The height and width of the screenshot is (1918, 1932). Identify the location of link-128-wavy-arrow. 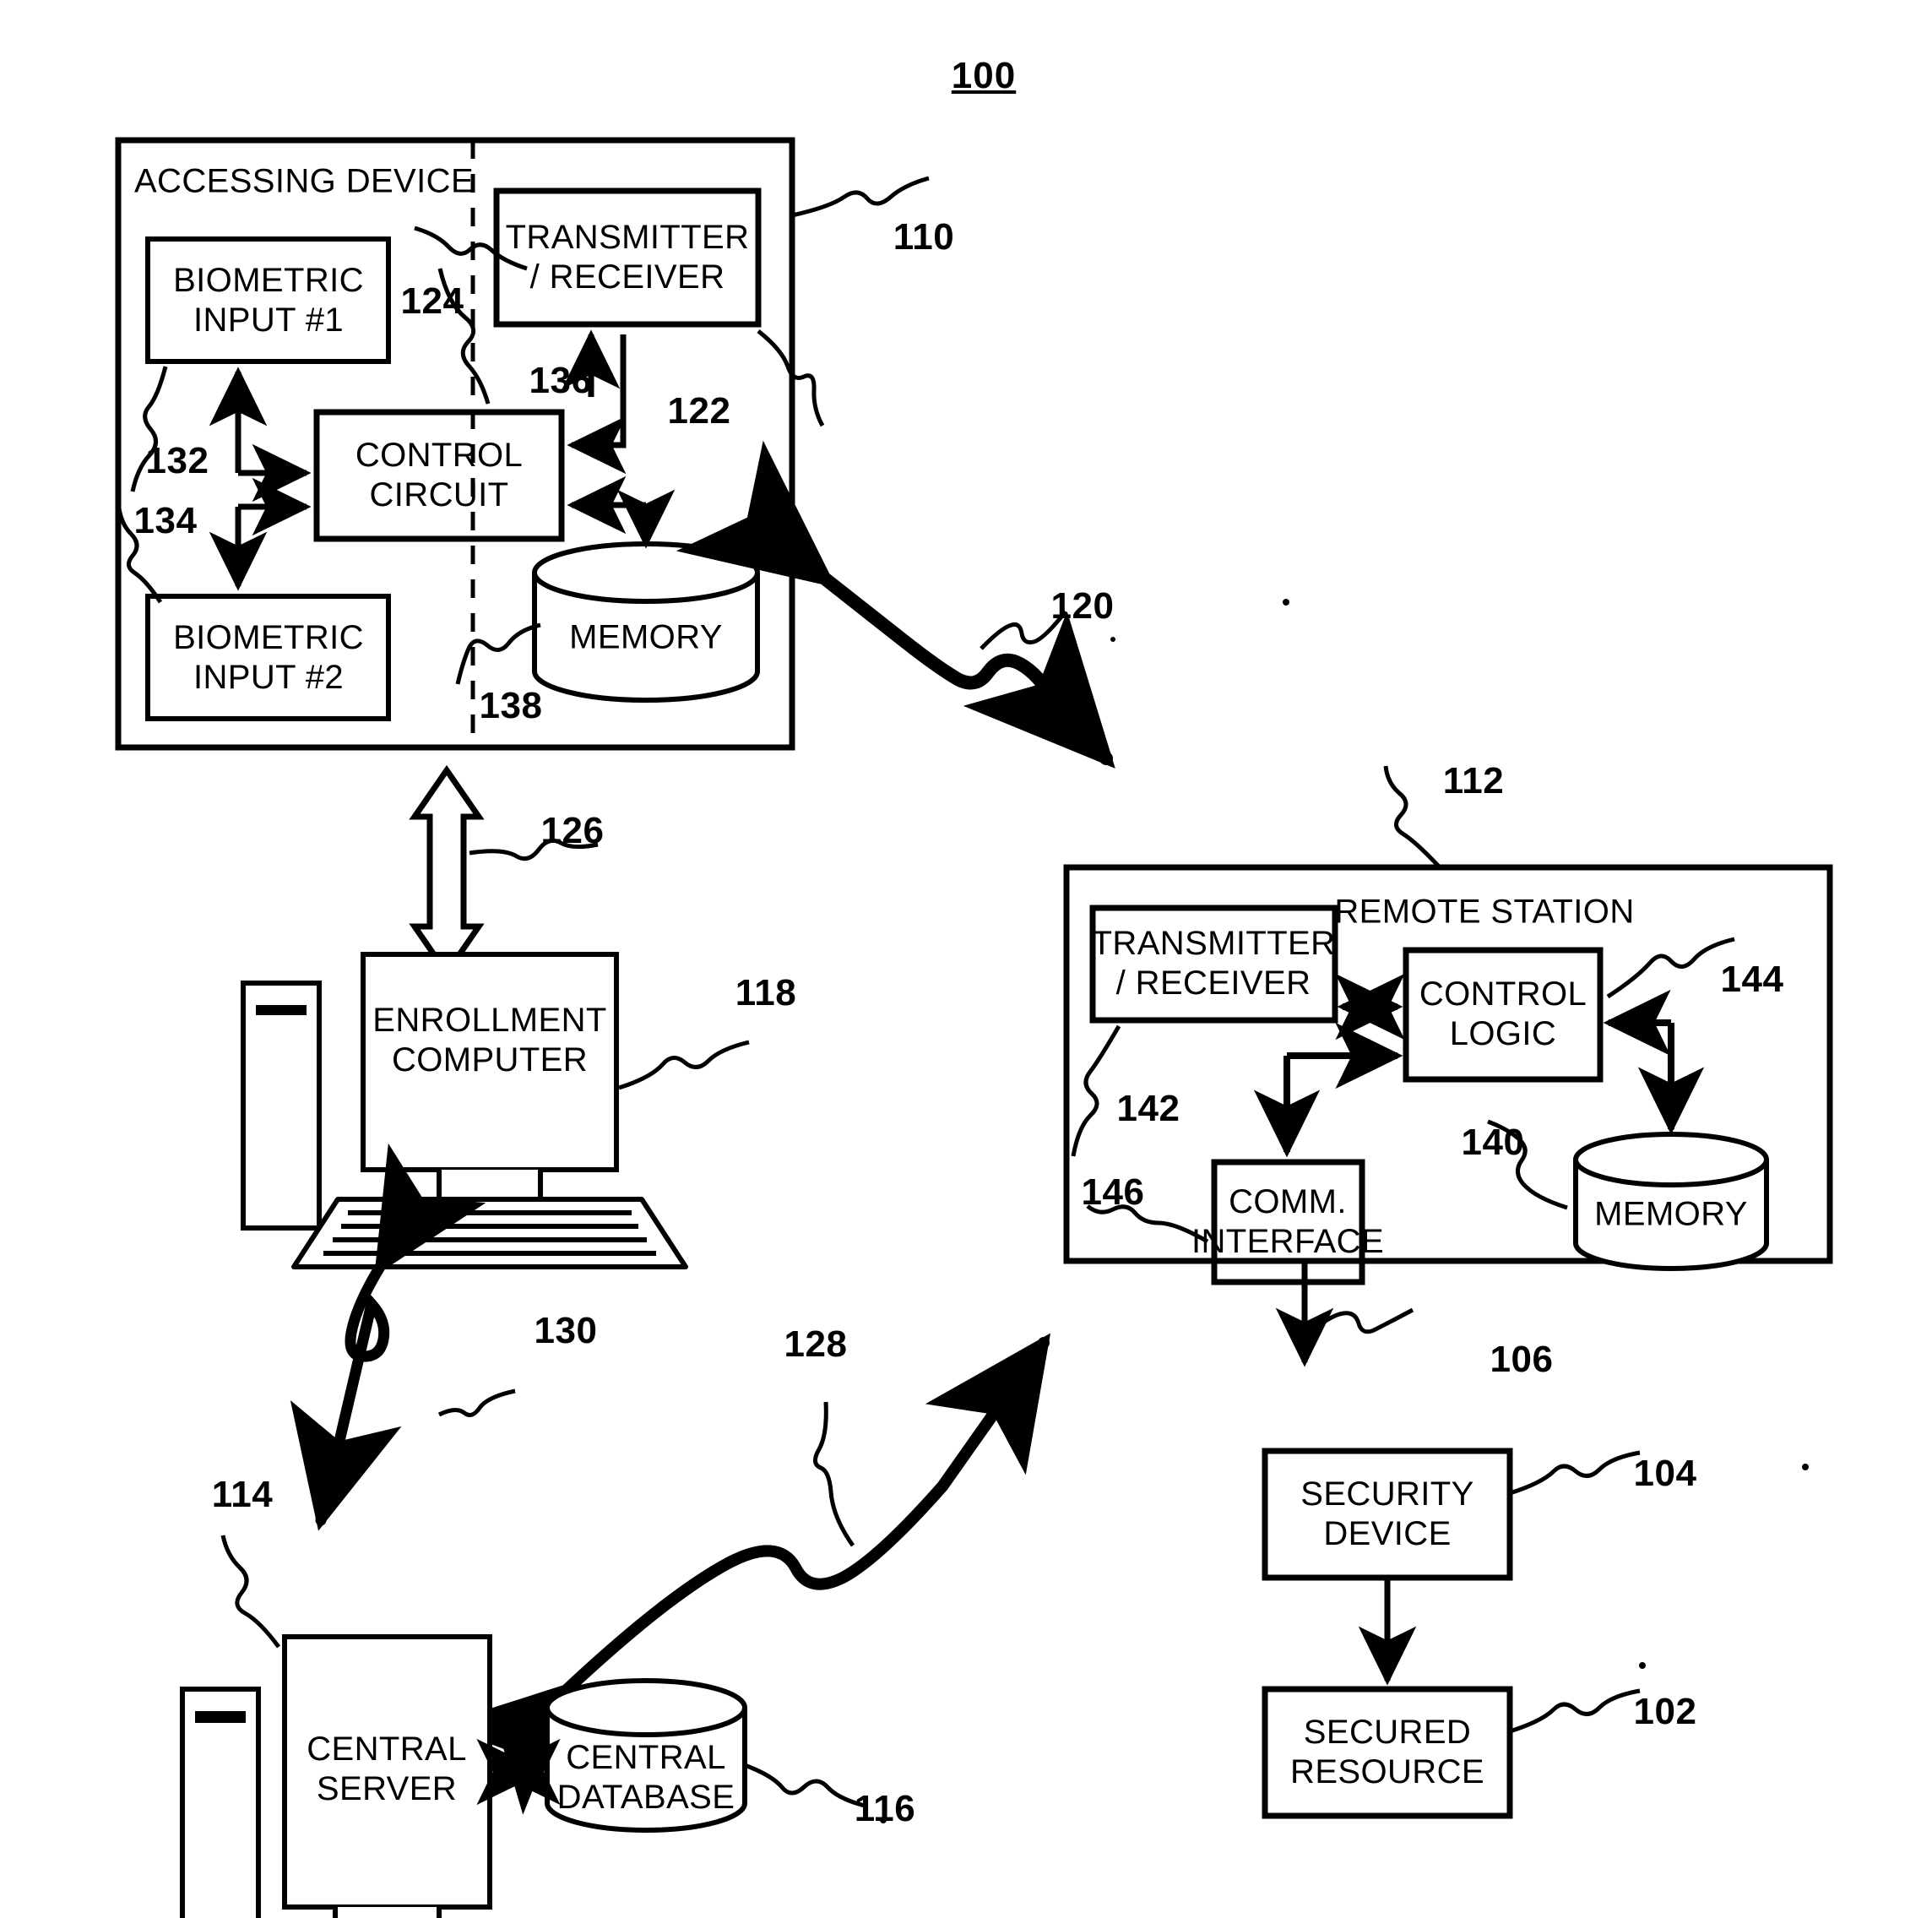
(744, 1574).